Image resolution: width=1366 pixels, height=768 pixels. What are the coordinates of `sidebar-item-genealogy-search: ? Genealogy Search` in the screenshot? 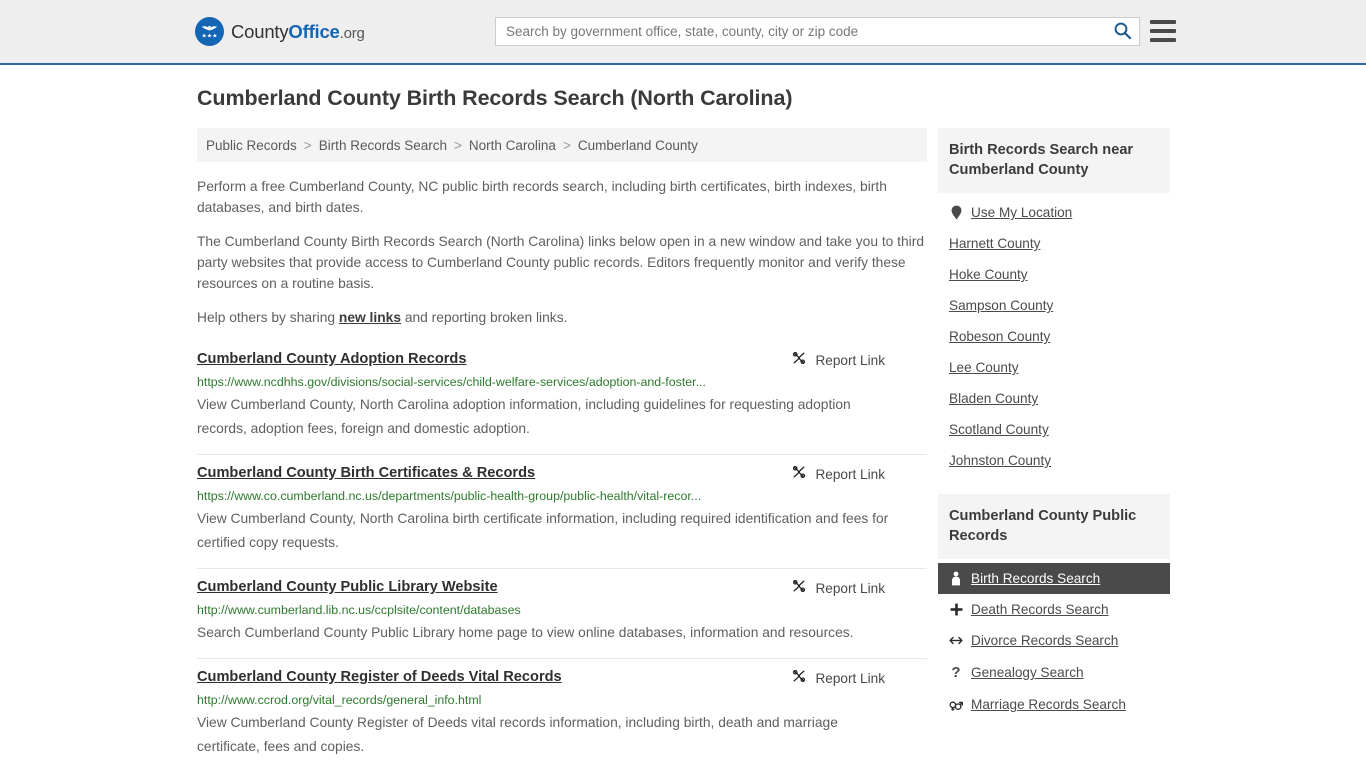 It's located at (1054, 672).